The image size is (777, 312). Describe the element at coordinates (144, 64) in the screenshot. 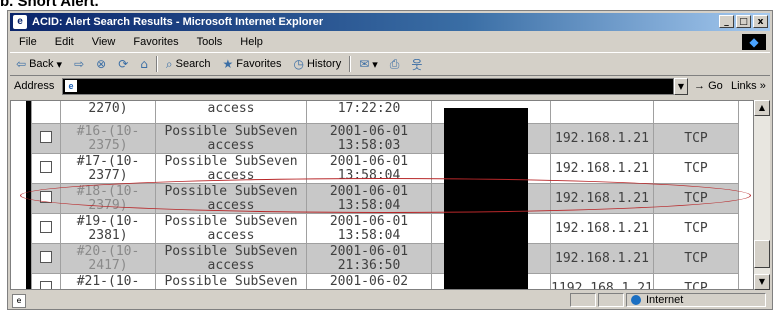

I see `home-button: ⌂` at that location.